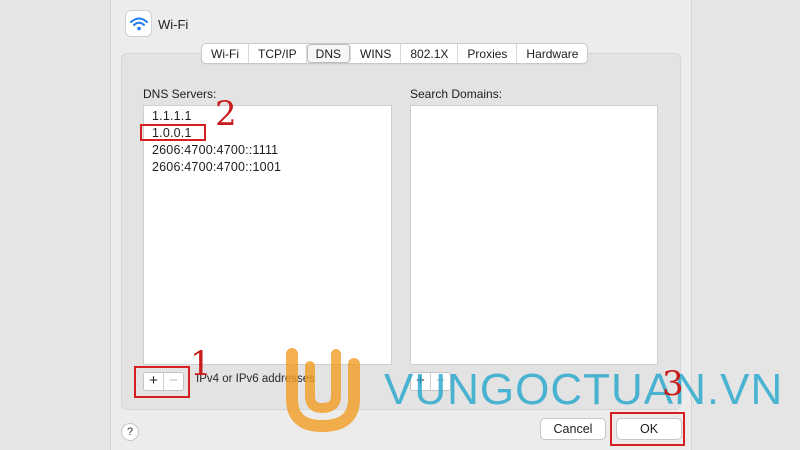 This screenshot has height=450, width=800. What do you see at coordinates (173, 24) in the screenshot?
I see `window-title: Wi-Fi` at bounding box center [173, 24].